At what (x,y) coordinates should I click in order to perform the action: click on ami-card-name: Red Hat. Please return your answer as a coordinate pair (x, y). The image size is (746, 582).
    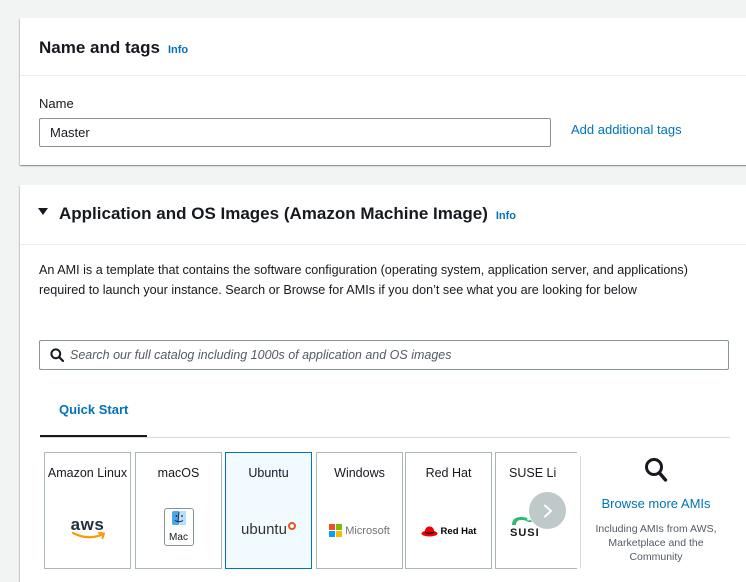
    Looking at the image, I should click on (448, 473).